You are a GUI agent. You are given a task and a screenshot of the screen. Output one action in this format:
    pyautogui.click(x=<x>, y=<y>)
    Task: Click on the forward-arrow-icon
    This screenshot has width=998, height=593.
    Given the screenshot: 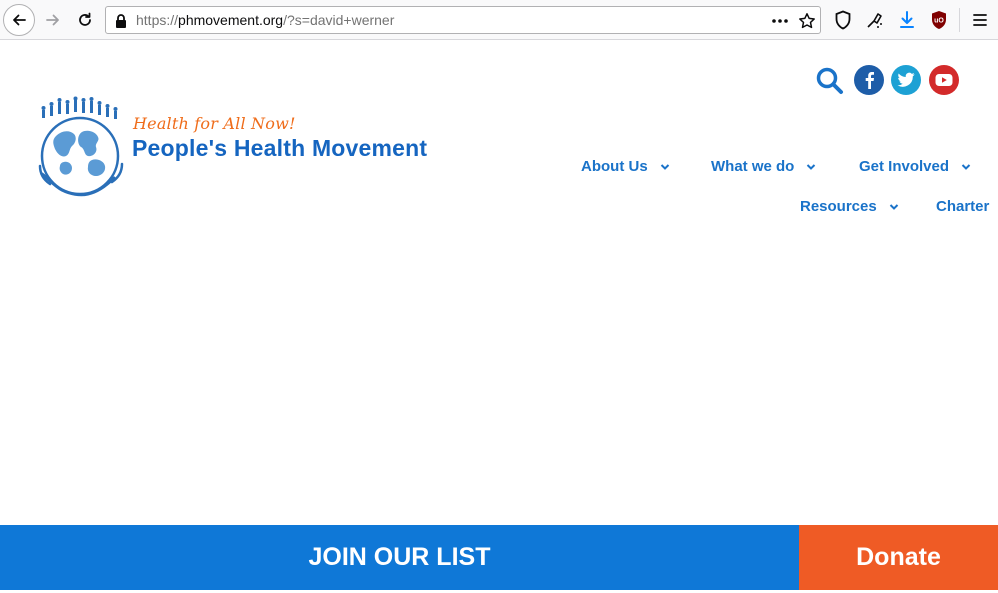 What is the action you would take?
    pyautogui.click(x=52, y=20)
    